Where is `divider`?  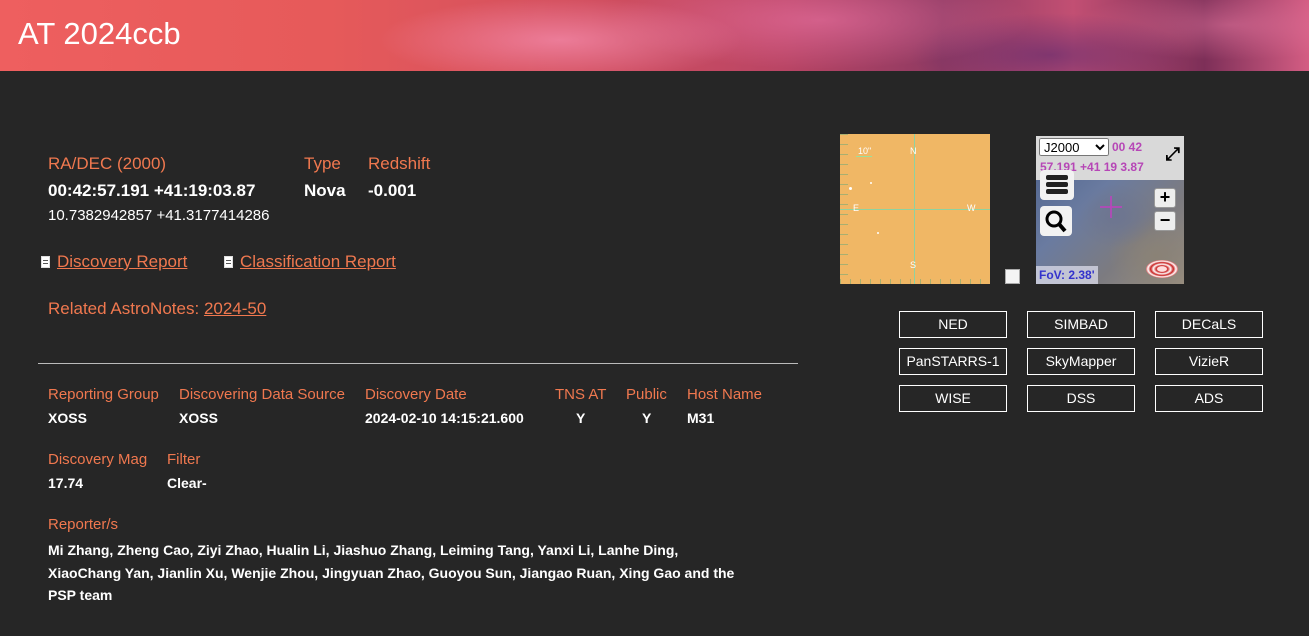 divider is located at coordinates (418, 363).